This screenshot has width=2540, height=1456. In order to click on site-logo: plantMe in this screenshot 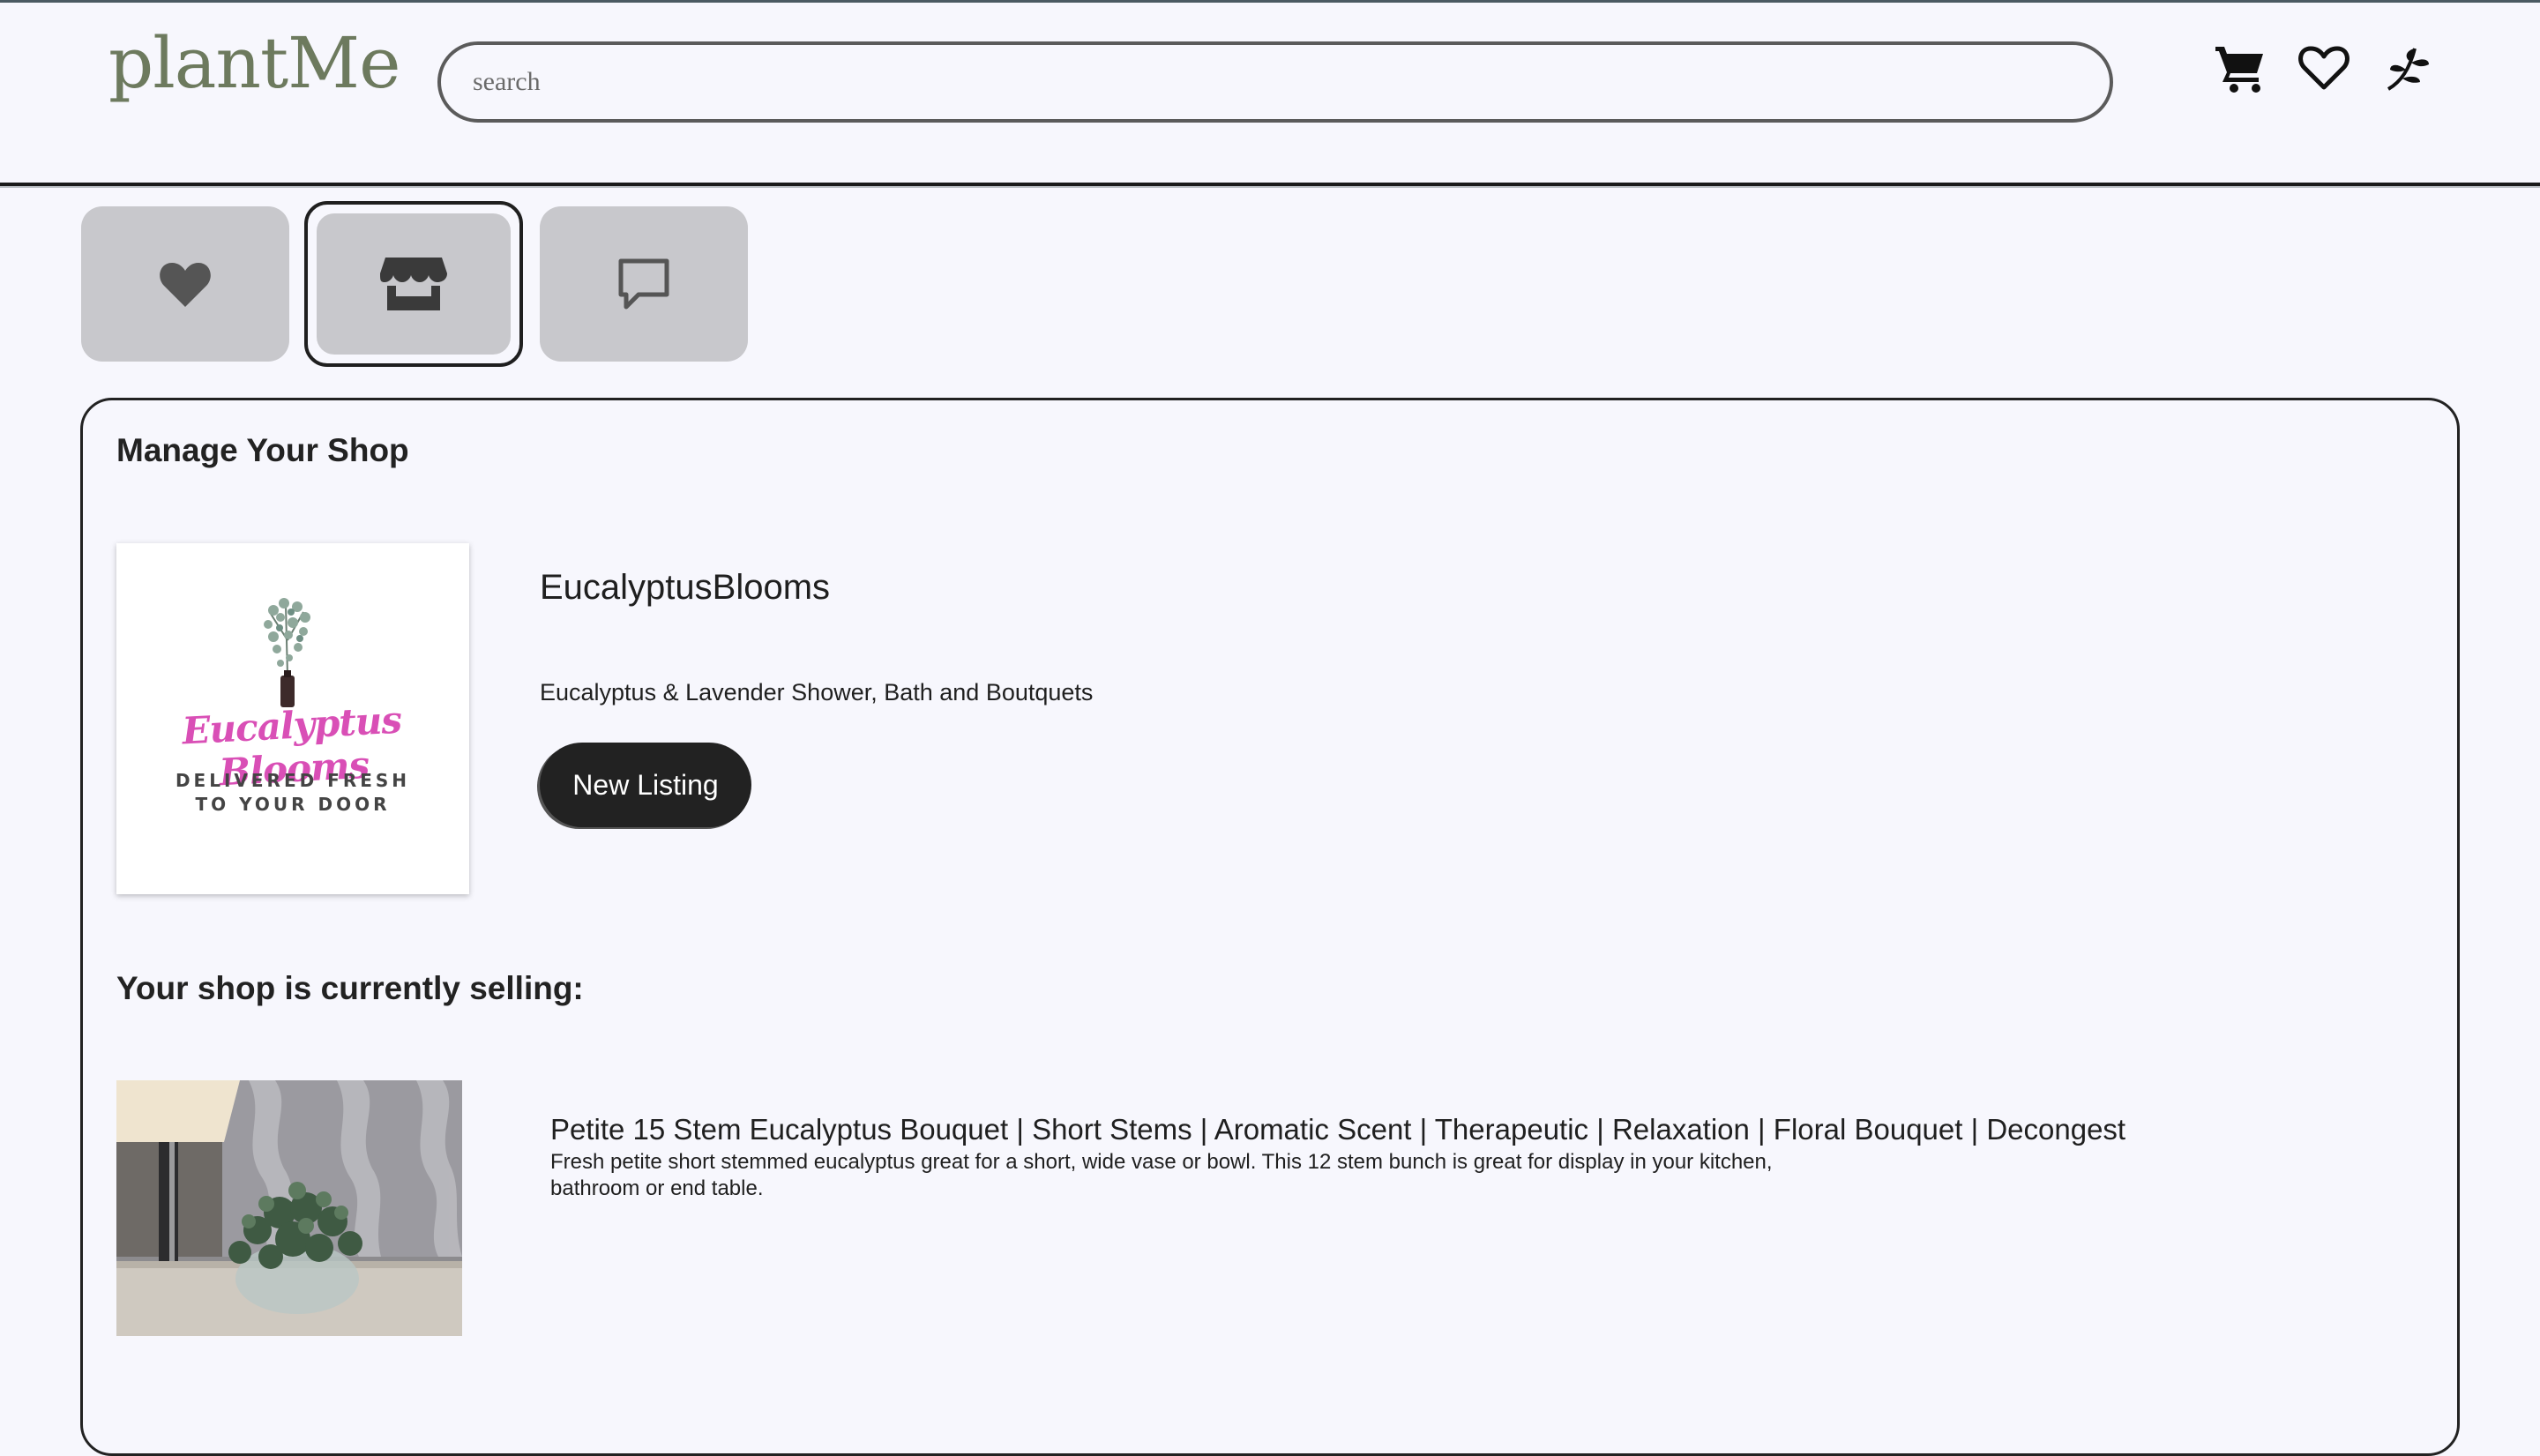, I will do `click(254, 63)`.